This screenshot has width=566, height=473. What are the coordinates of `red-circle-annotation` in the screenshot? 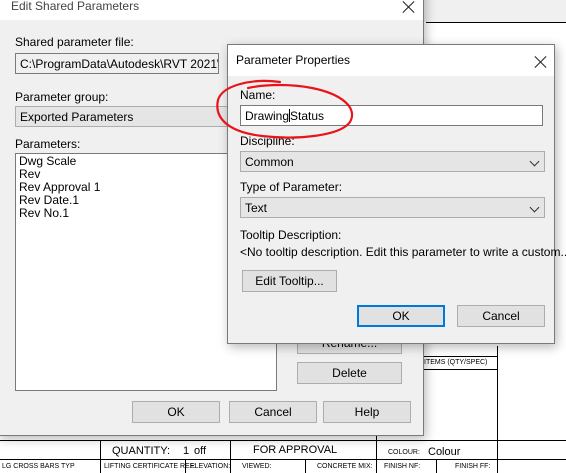 It's located at (284, 109).